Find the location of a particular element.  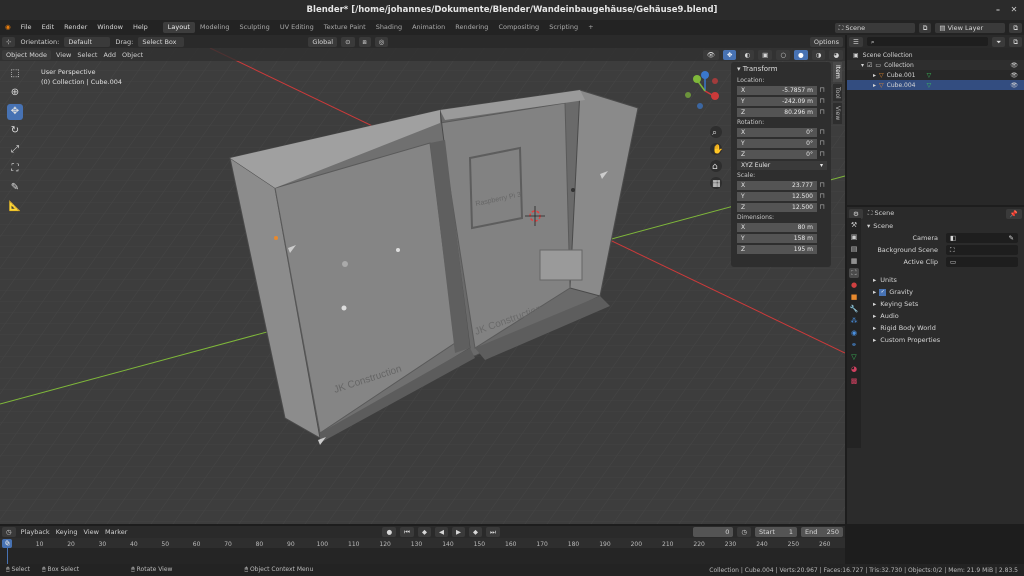

timeline-menu-marker: Marker is located at coordinates (116, 532).